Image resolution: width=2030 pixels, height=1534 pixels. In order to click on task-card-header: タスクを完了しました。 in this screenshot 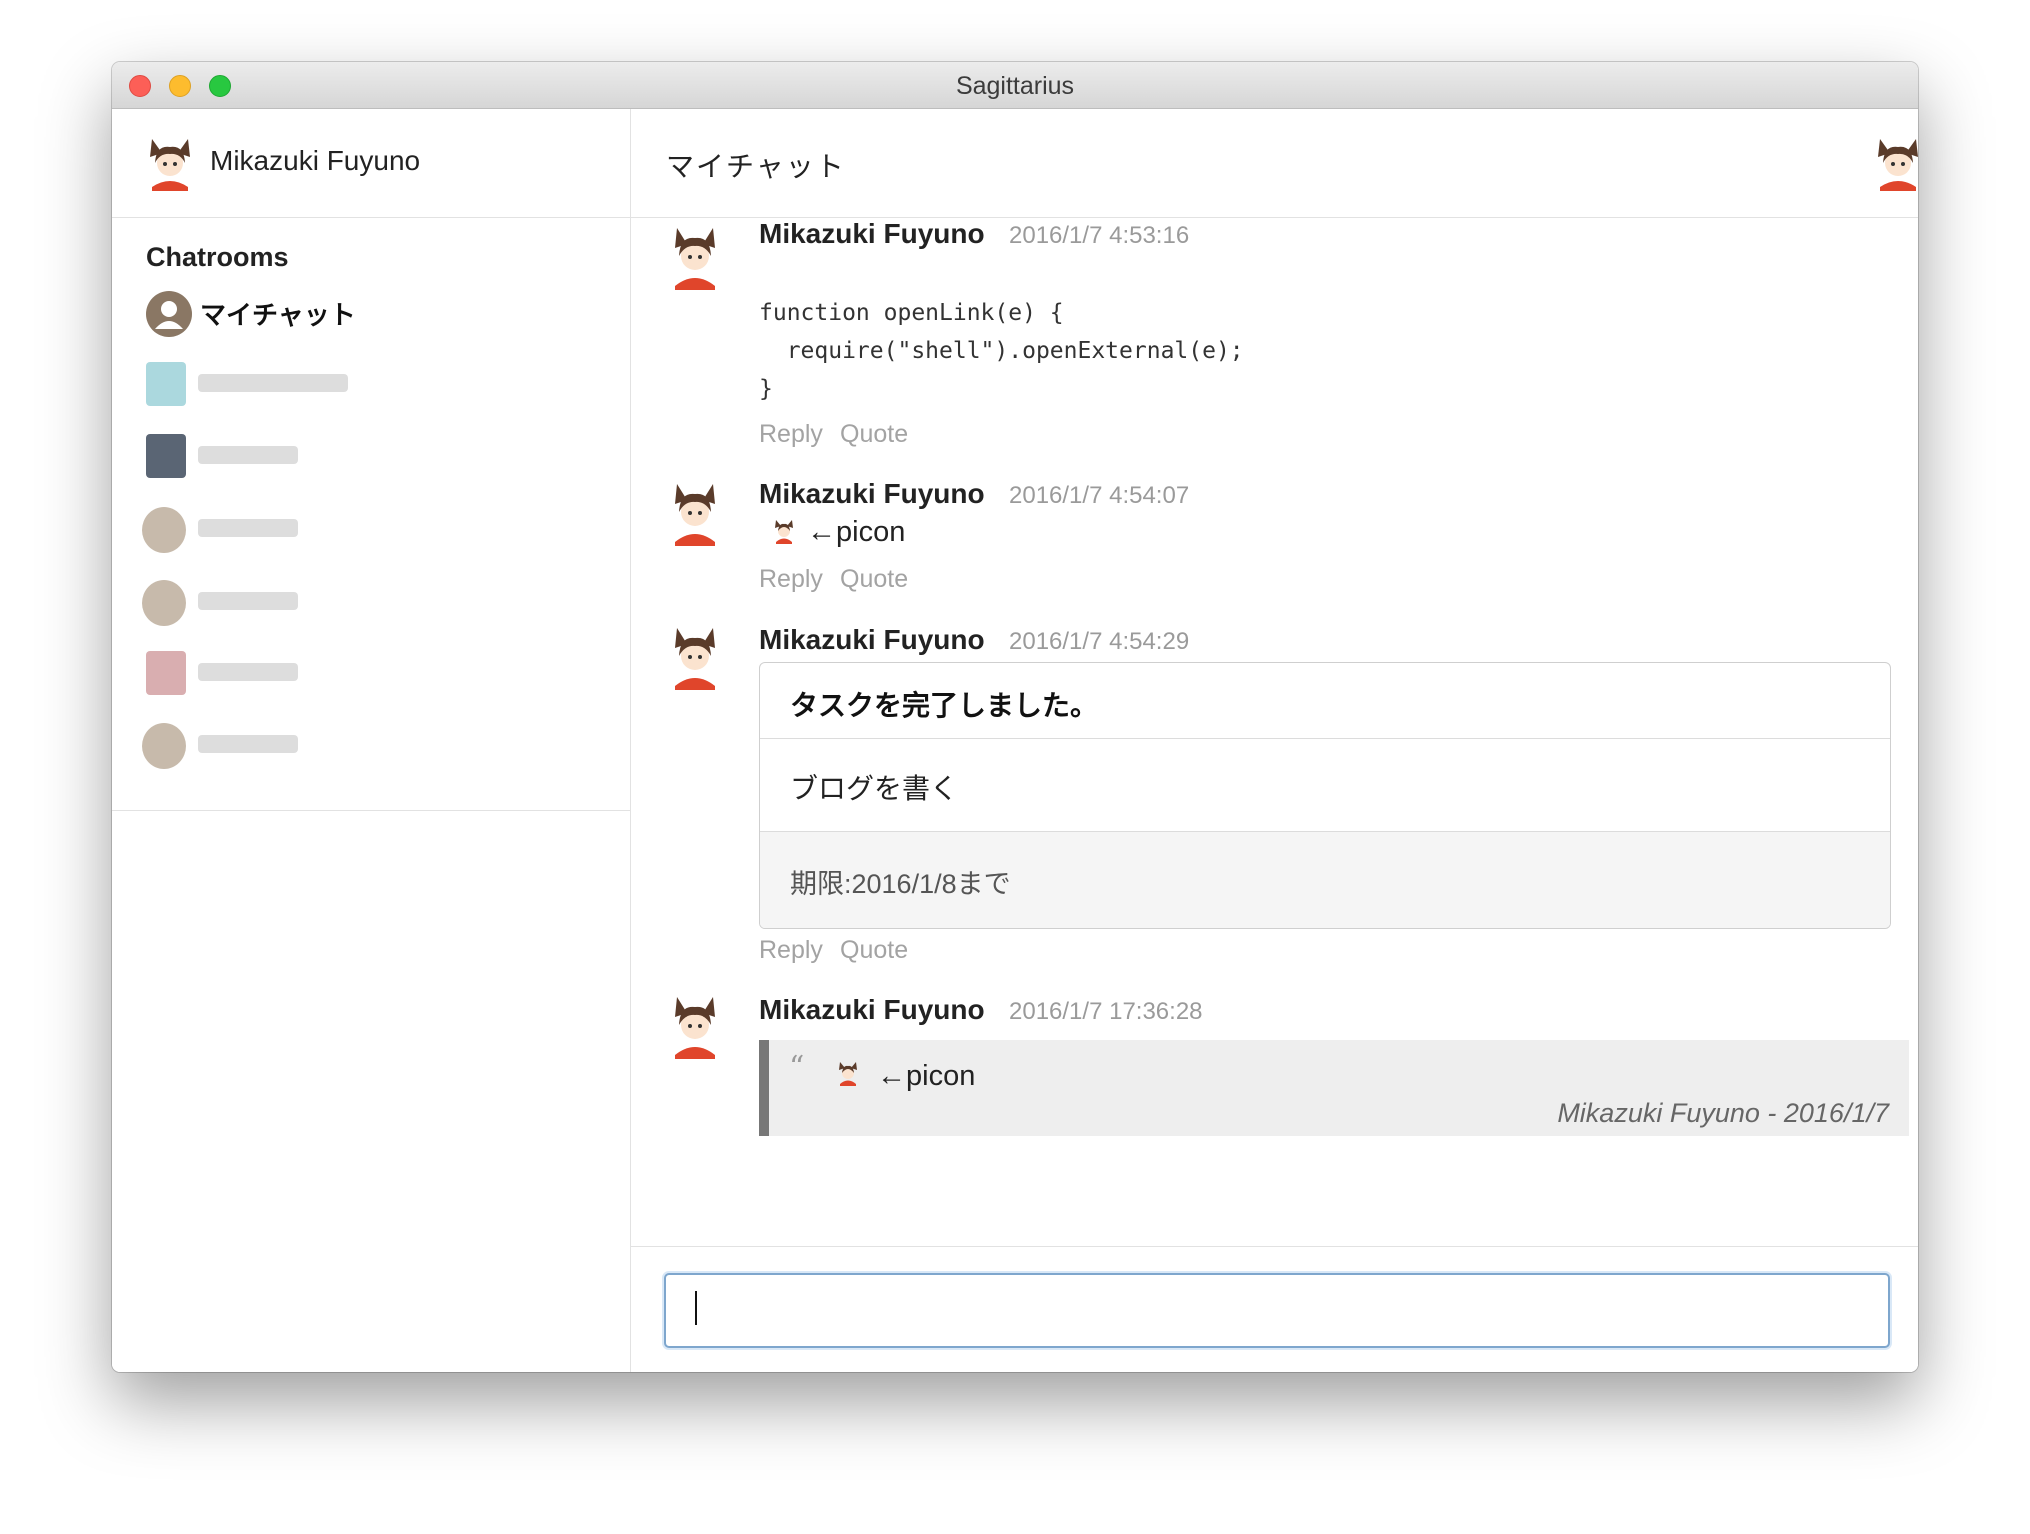, I will do `click(1325, 701)`.